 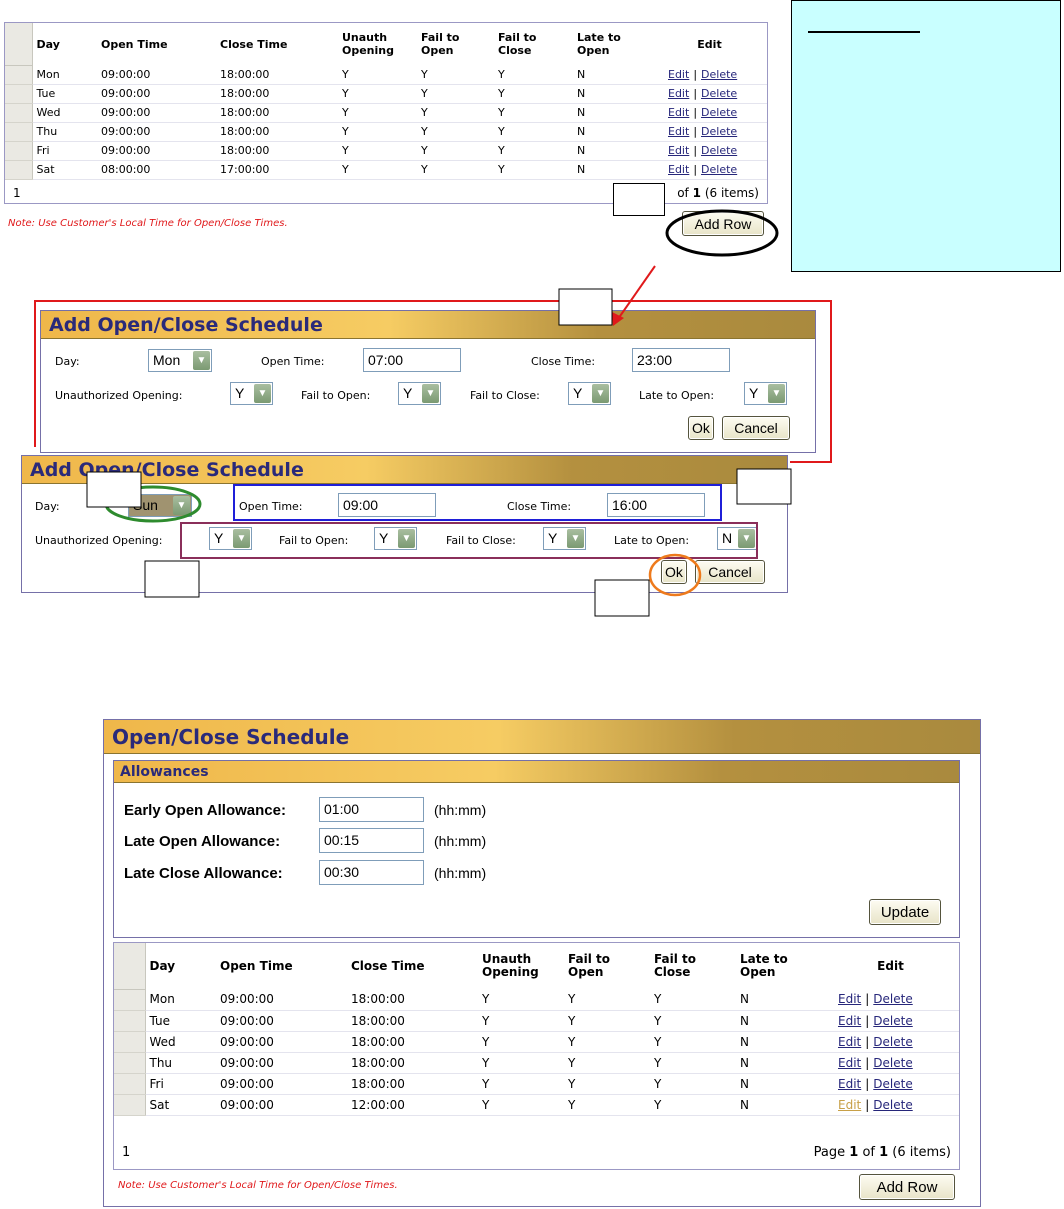 What do you see at coordinates (145, 505) in the screenshot?
I see `day-select-value: Sun` at bounding box center [145, 505].